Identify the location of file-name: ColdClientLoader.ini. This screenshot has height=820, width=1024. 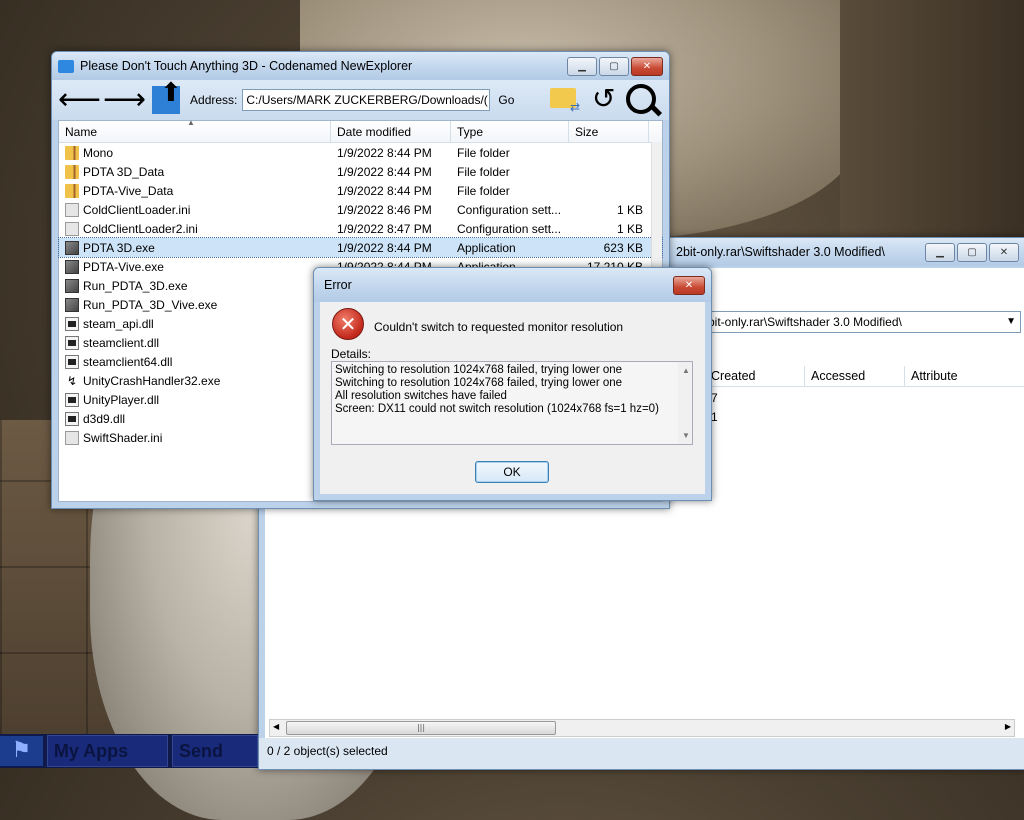
(137, 209).